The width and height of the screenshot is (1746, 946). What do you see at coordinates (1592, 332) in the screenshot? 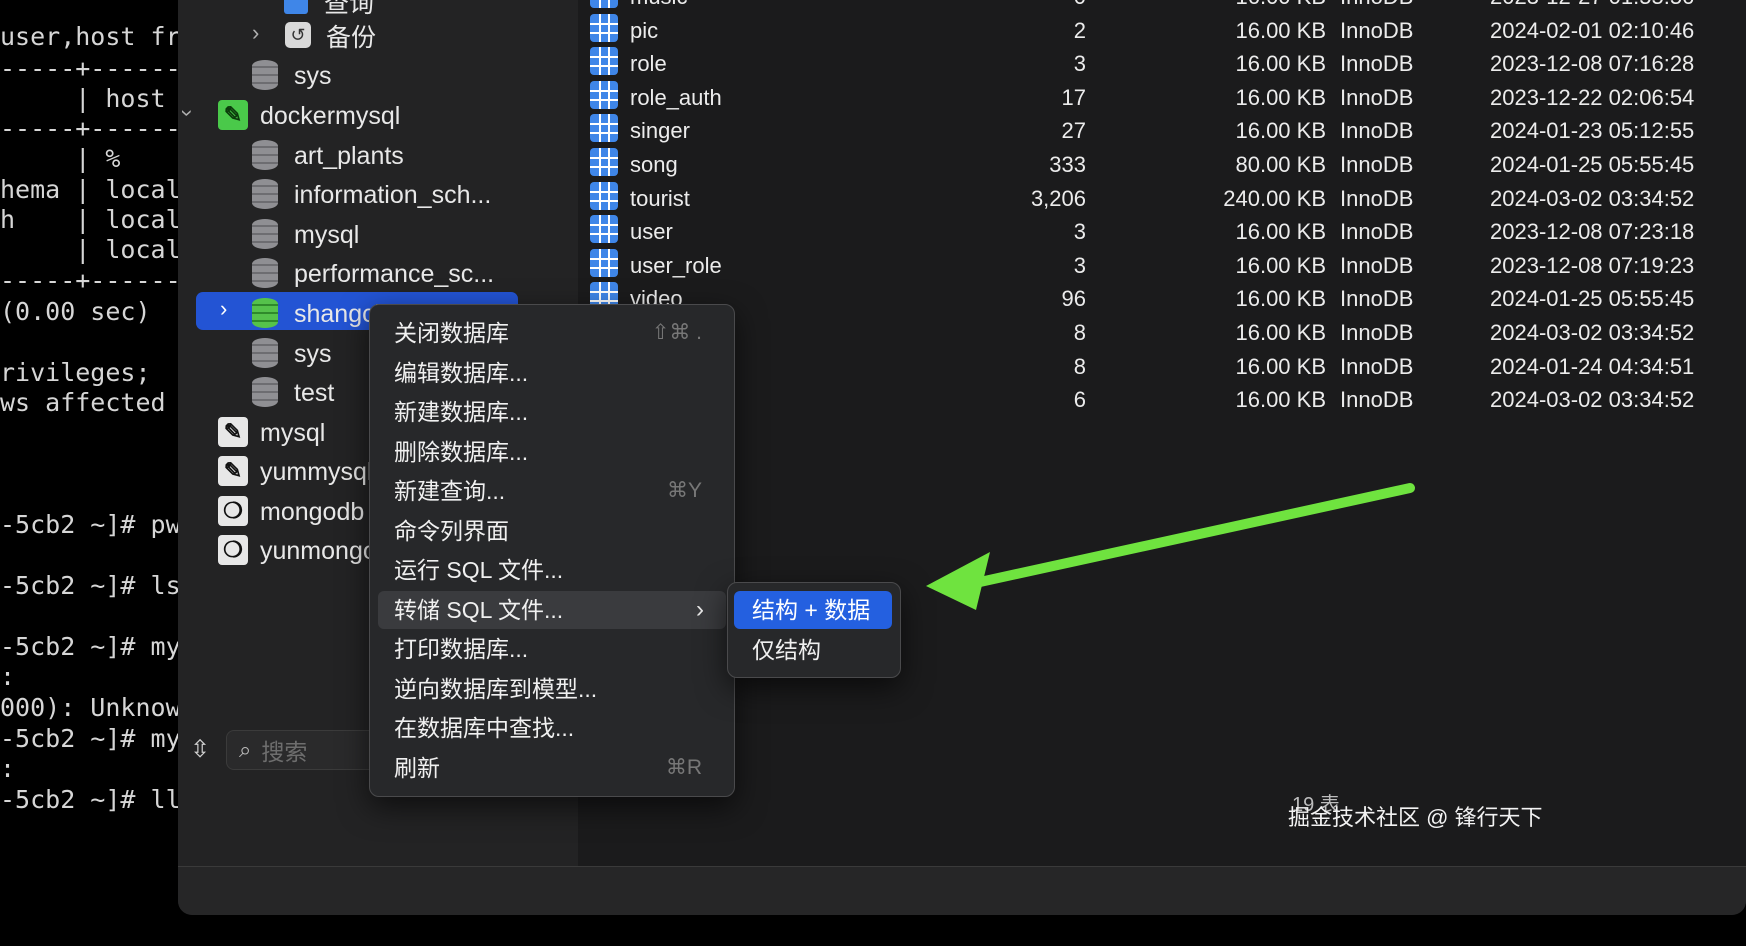
I see `table-modified-date: 2024-03-02 03:34:52` at bounding box center [1592, 332].